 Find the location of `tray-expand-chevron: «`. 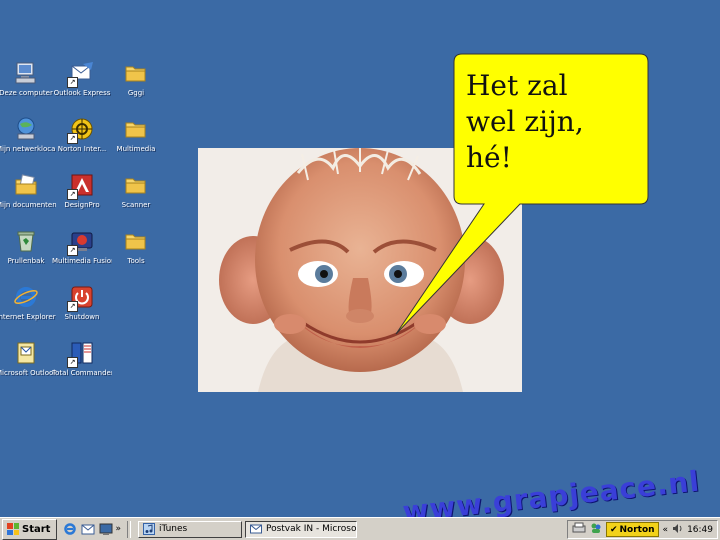

tray-expand-chevron: « is located at coordinates (666, 530).